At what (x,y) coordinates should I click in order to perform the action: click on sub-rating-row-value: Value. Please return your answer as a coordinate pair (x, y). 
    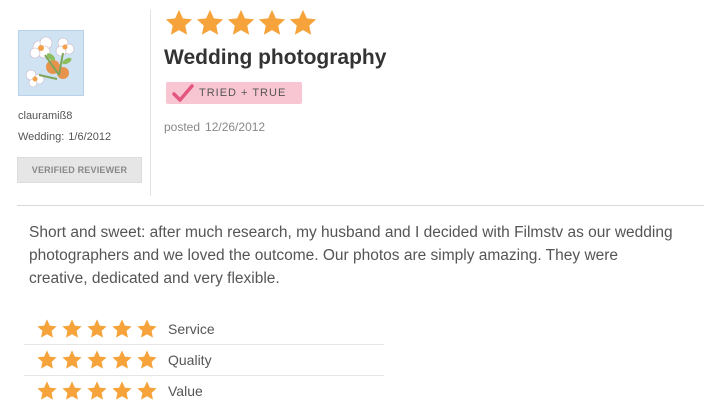
    Looking at the image, I should click on (204, 391).